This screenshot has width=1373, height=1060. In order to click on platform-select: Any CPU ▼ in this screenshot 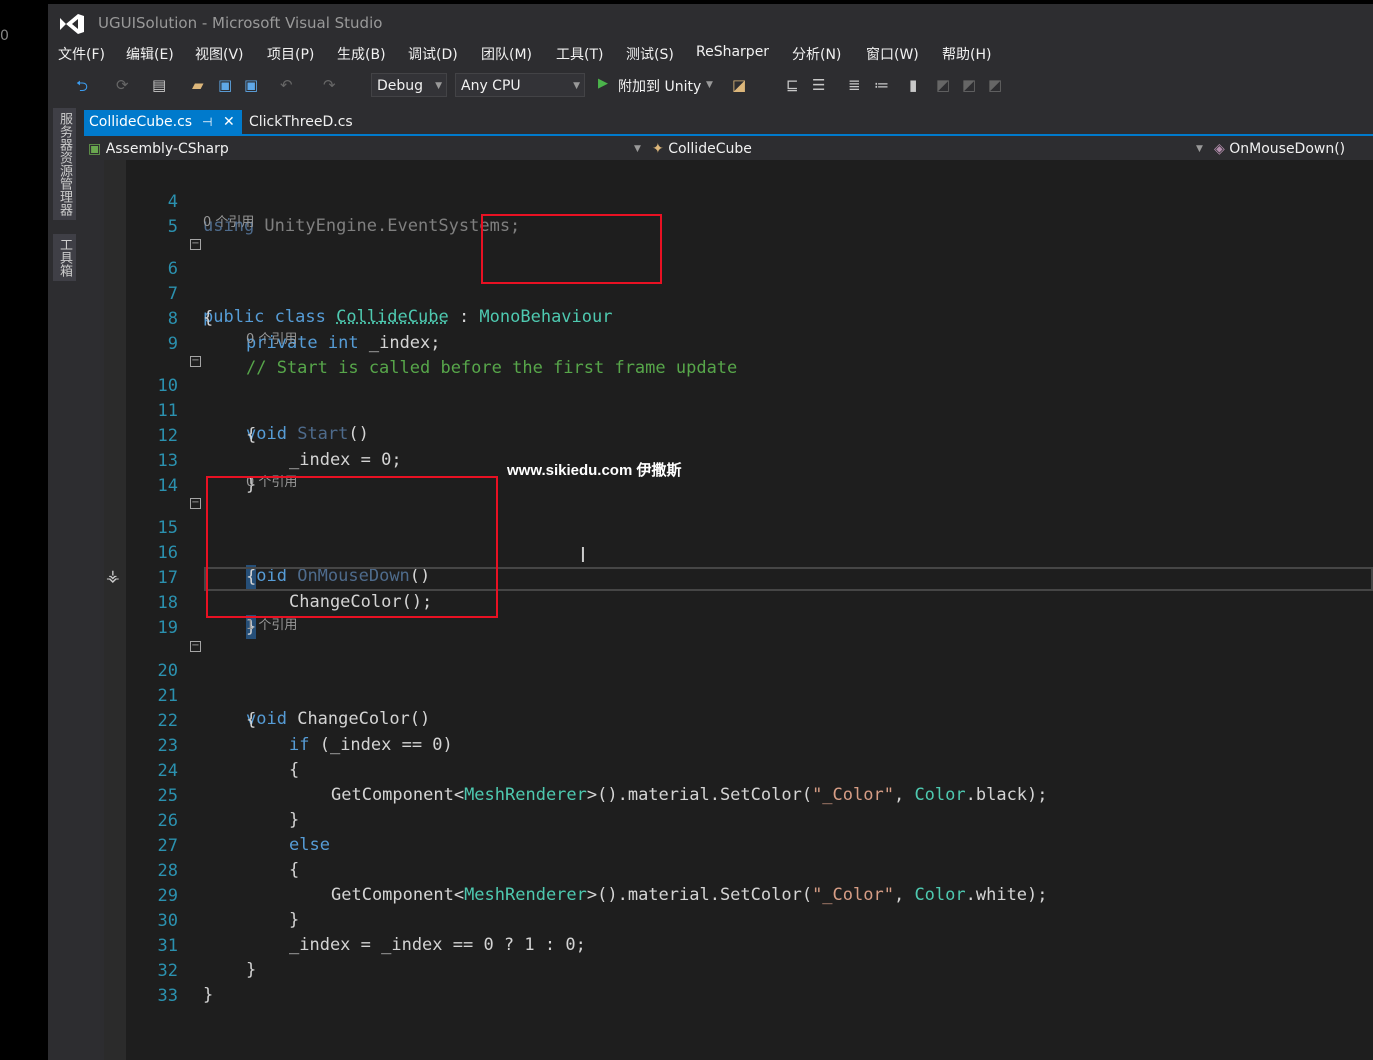, I will do `click(520, 85)`.